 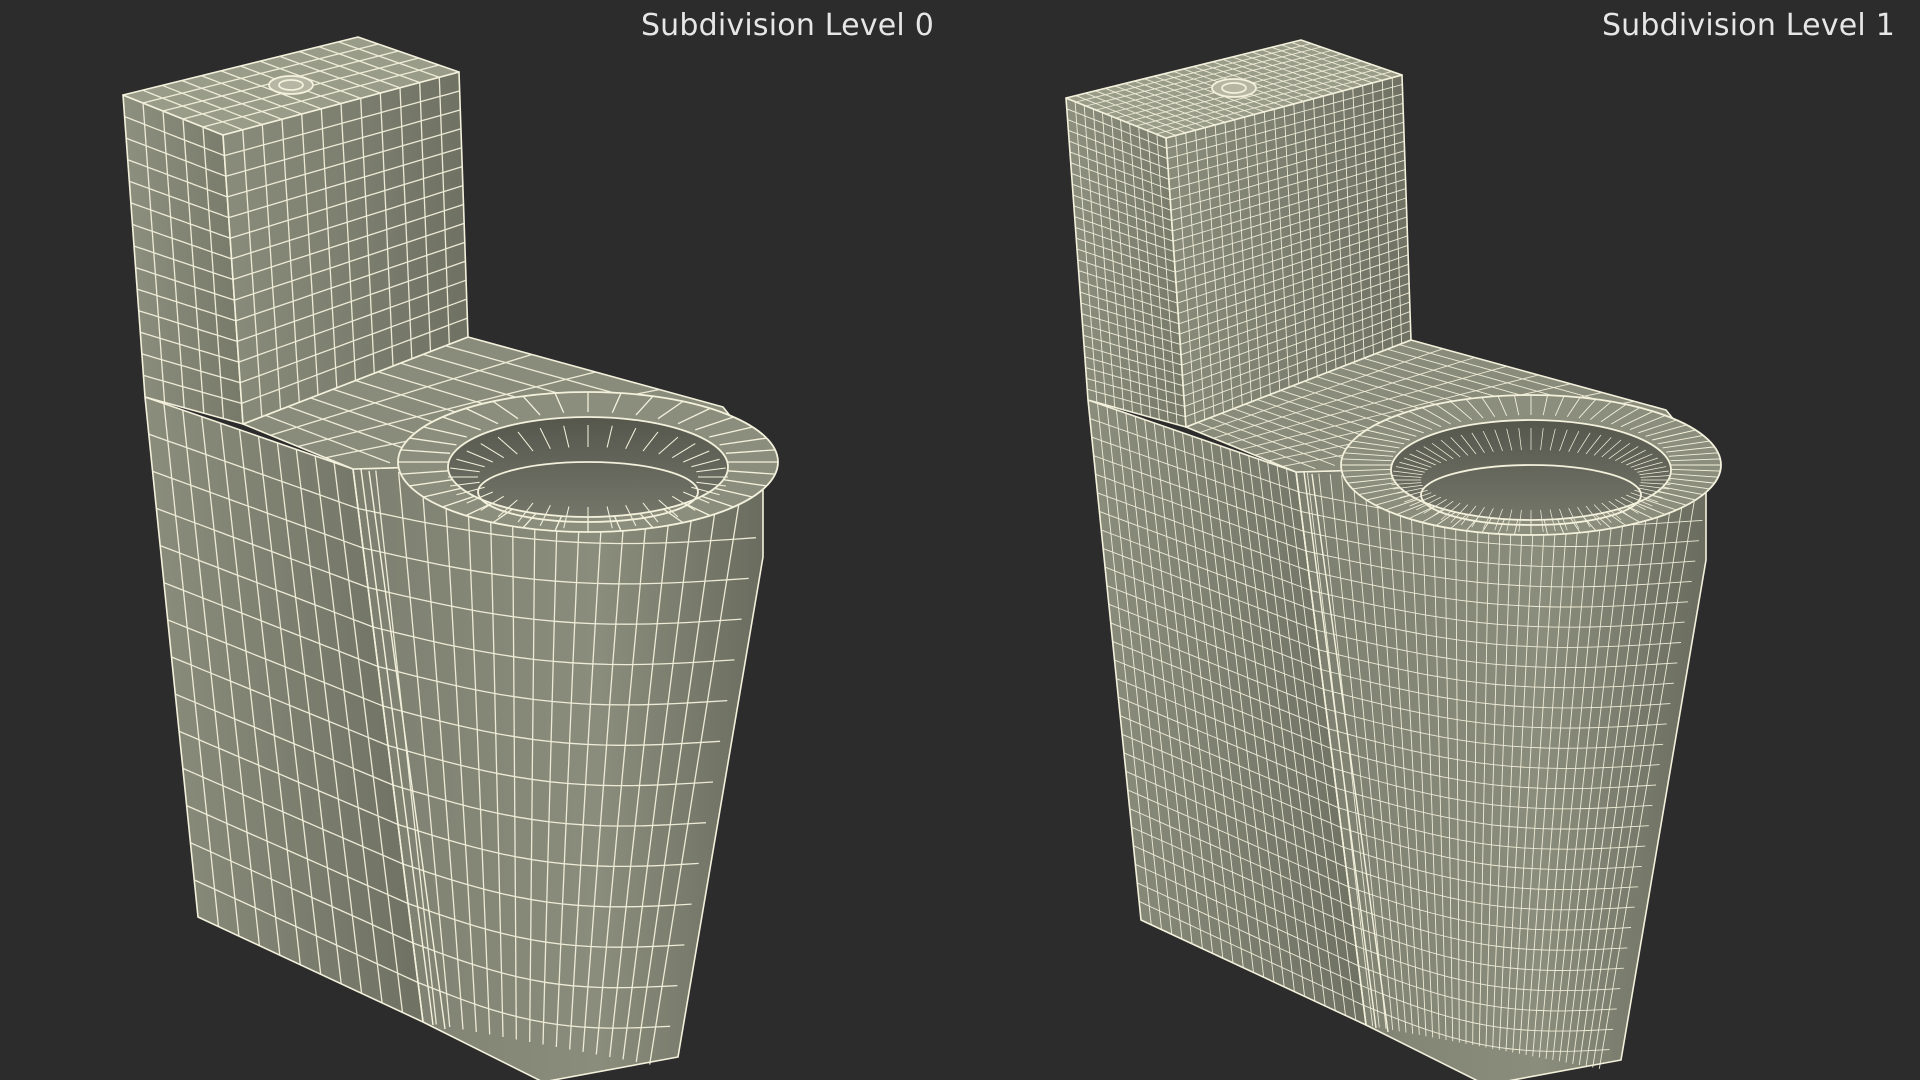 I want to click on viewport-label-right: Subdivision Level 1, so click(x=1748, y=25).